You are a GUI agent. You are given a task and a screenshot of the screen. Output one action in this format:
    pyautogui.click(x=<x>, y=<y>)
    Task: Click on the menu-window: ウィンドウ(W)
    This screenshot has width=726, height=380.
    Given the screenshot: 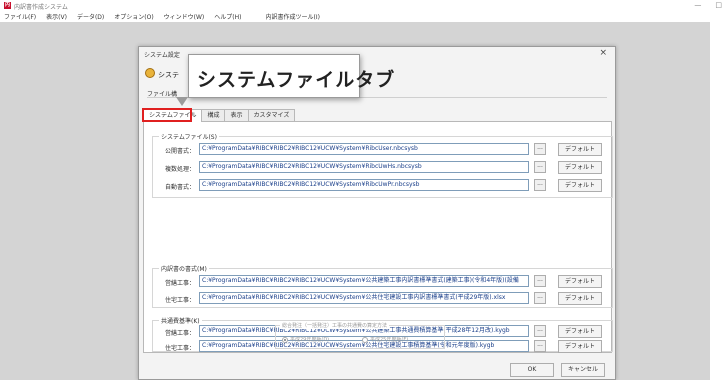 What is the action you would take?
    pyautogui.click(x=184, y=16)
    